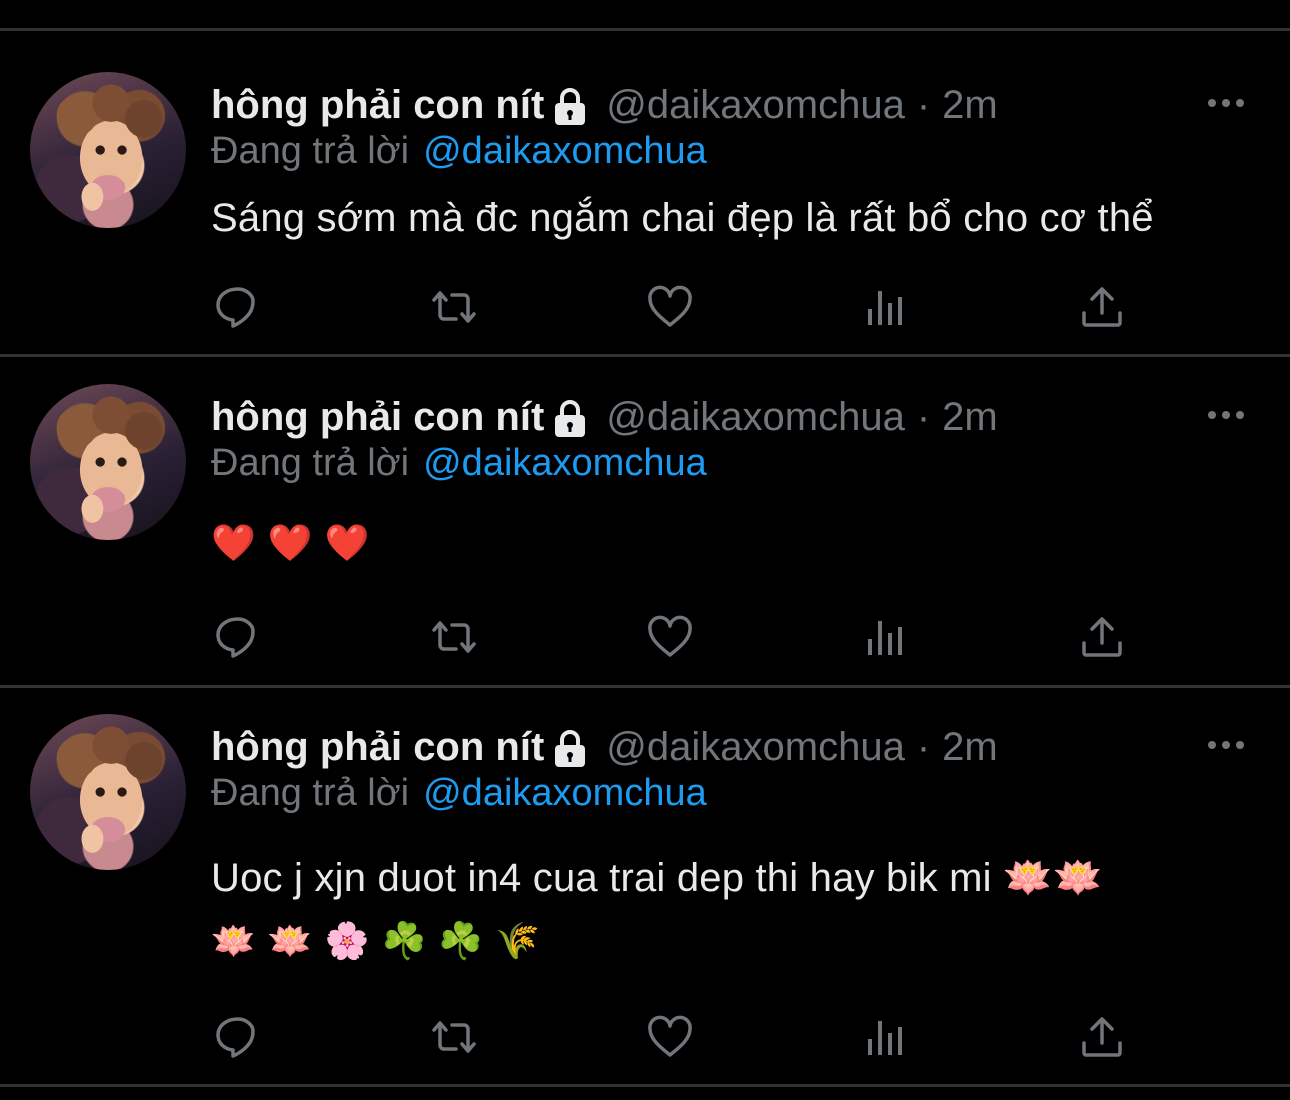 The image size is (1290, 1100). Describe the element at coordinates (381, 940) in the screenshot. I see `tweet-text-line-2: 🪷🪷🌸☘️☘️🌾` at that location.